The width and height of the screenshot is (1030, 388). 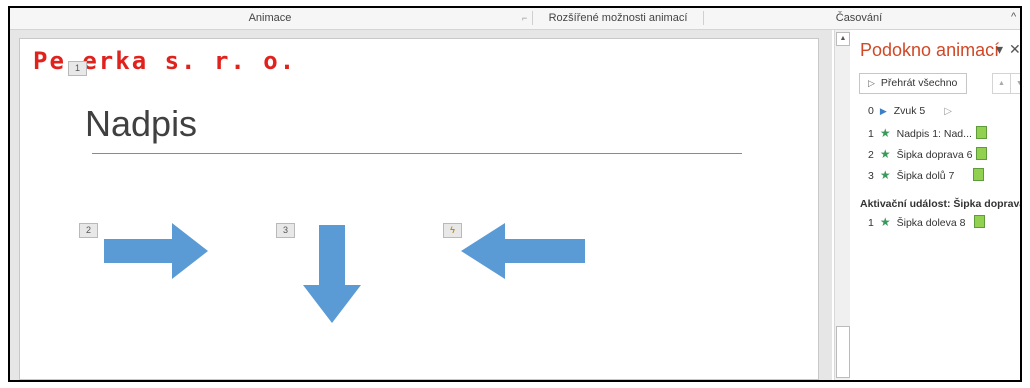 What do you see at coordinates (523, 251) in the screenshot?
I see `left-arrow-shape` at bounding box center [523, 251].